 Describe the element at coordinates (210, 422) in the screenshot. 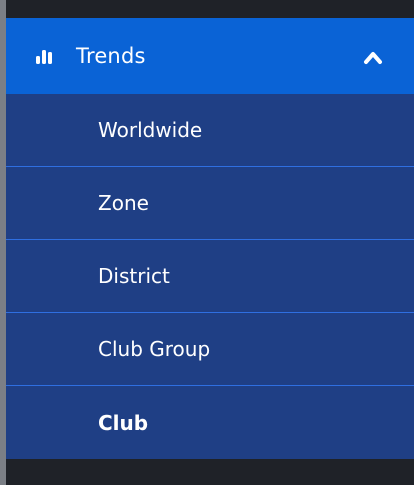

I see `submenu-item-club: Club` at that location.